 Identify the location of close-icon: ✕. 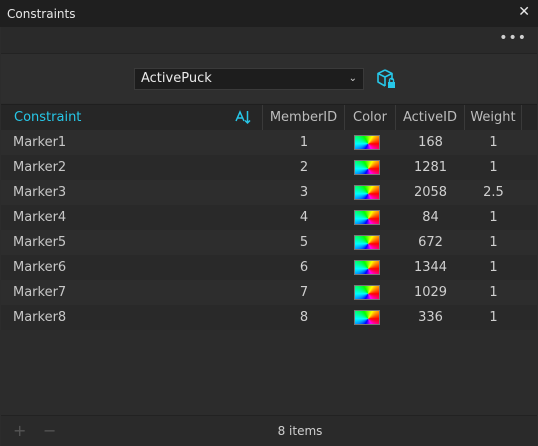
(524, 12).